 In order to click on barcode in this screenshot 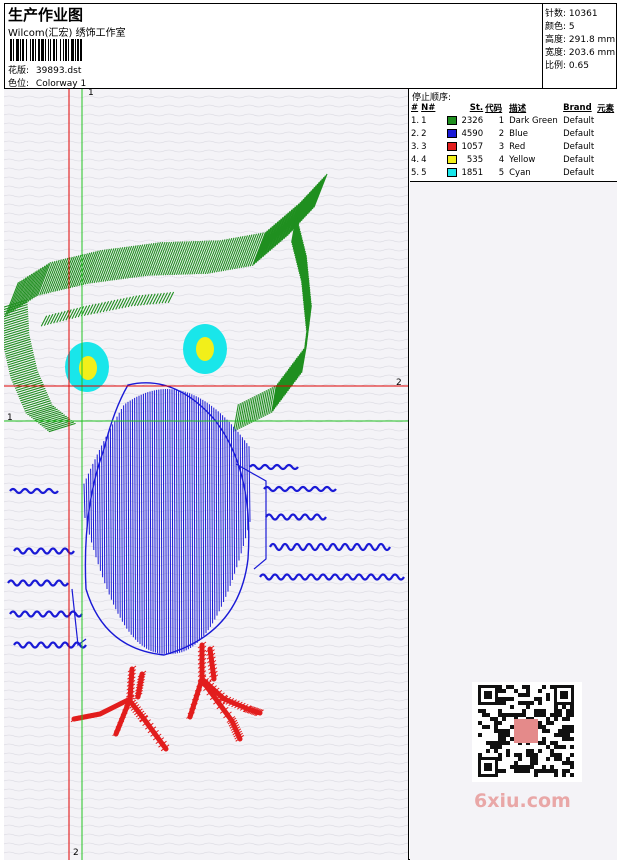, I will do `click(67, 50)`.